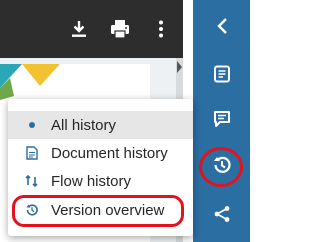 The height and width of the screenshot is (242, 320). I want to click on more-vertical-icon, so click(161, 29).